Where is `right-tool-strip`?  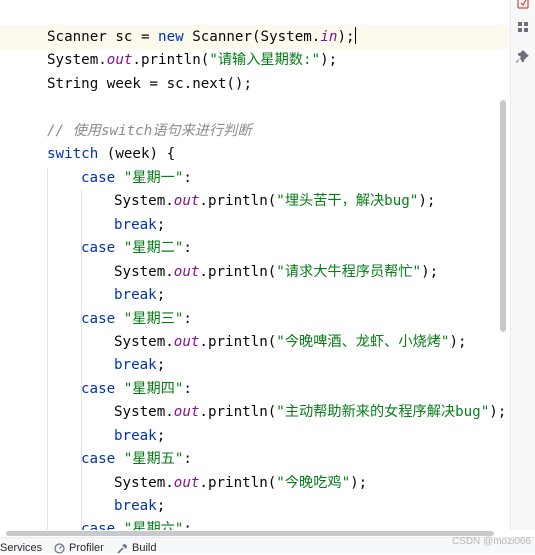 right-tool-strip is located at coordinates (522, 265).